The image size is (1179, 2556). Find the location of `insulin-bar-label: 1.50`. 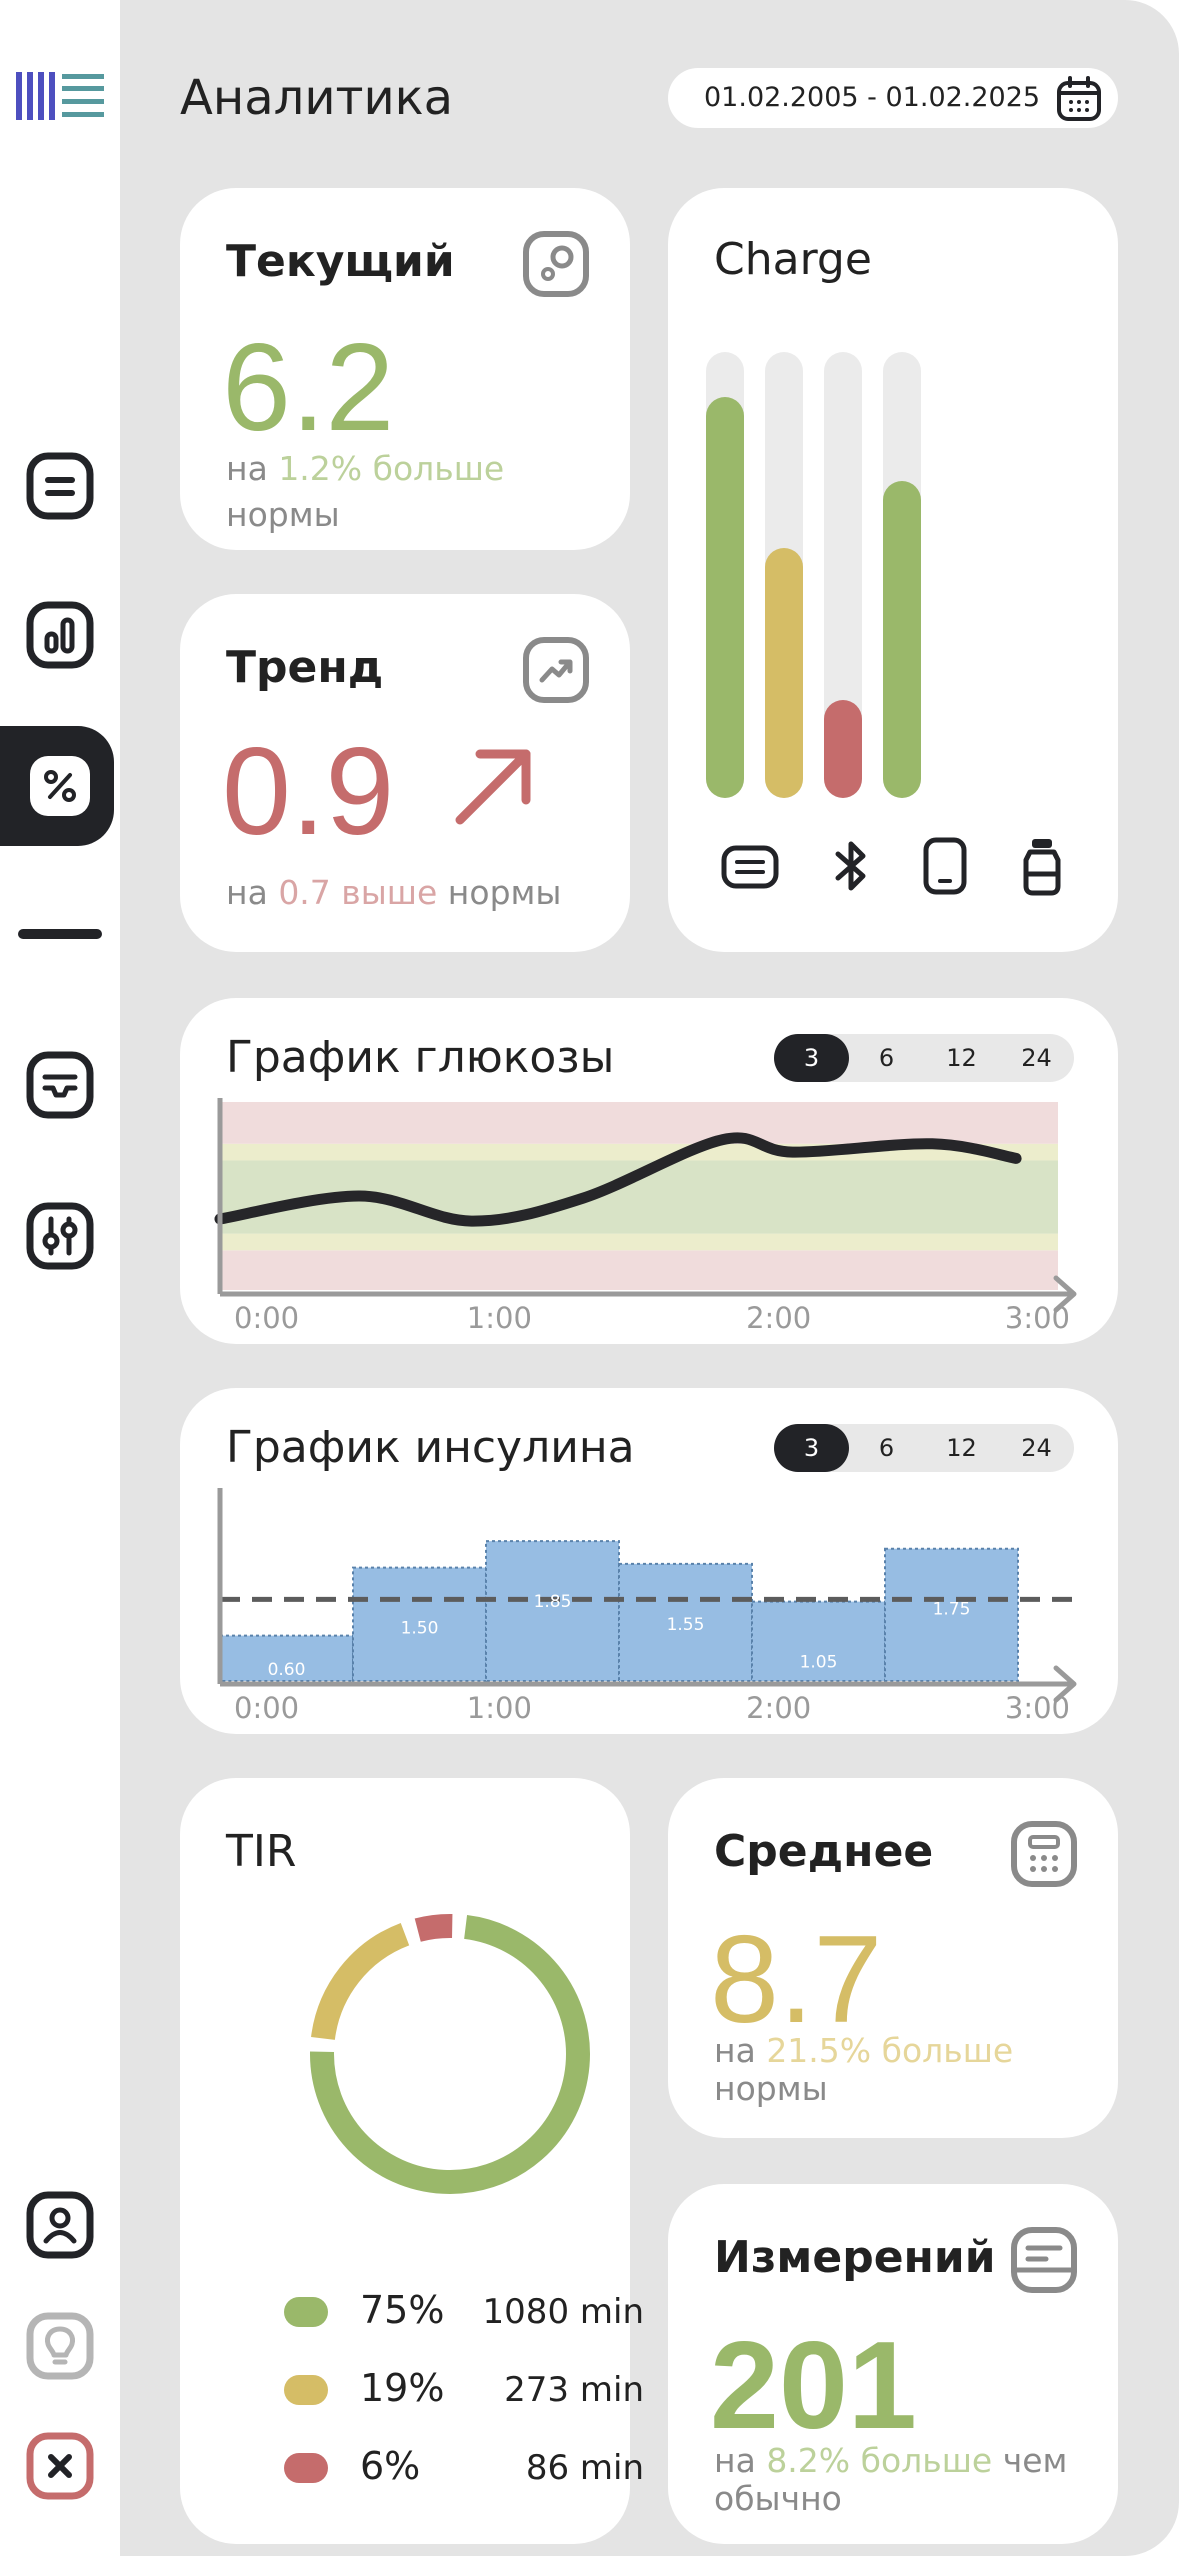

insulin-bar-label: 1.50 is located at coordinates (420, 1629).